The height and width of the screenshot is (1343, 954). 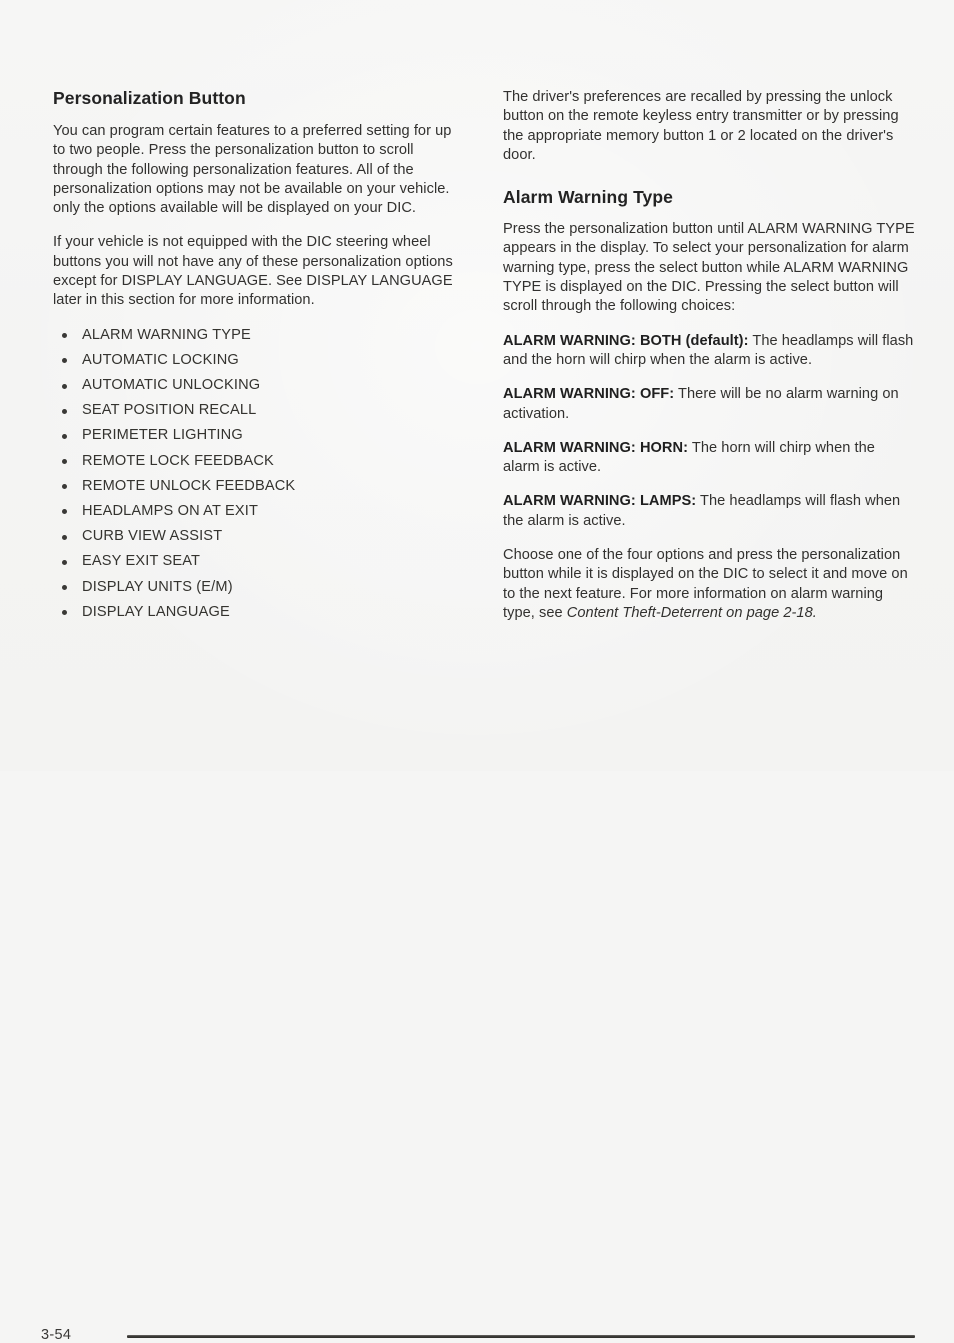 I want to click on list-item-label: SEAT POSITION RECALL, so click(x=169, y=410).